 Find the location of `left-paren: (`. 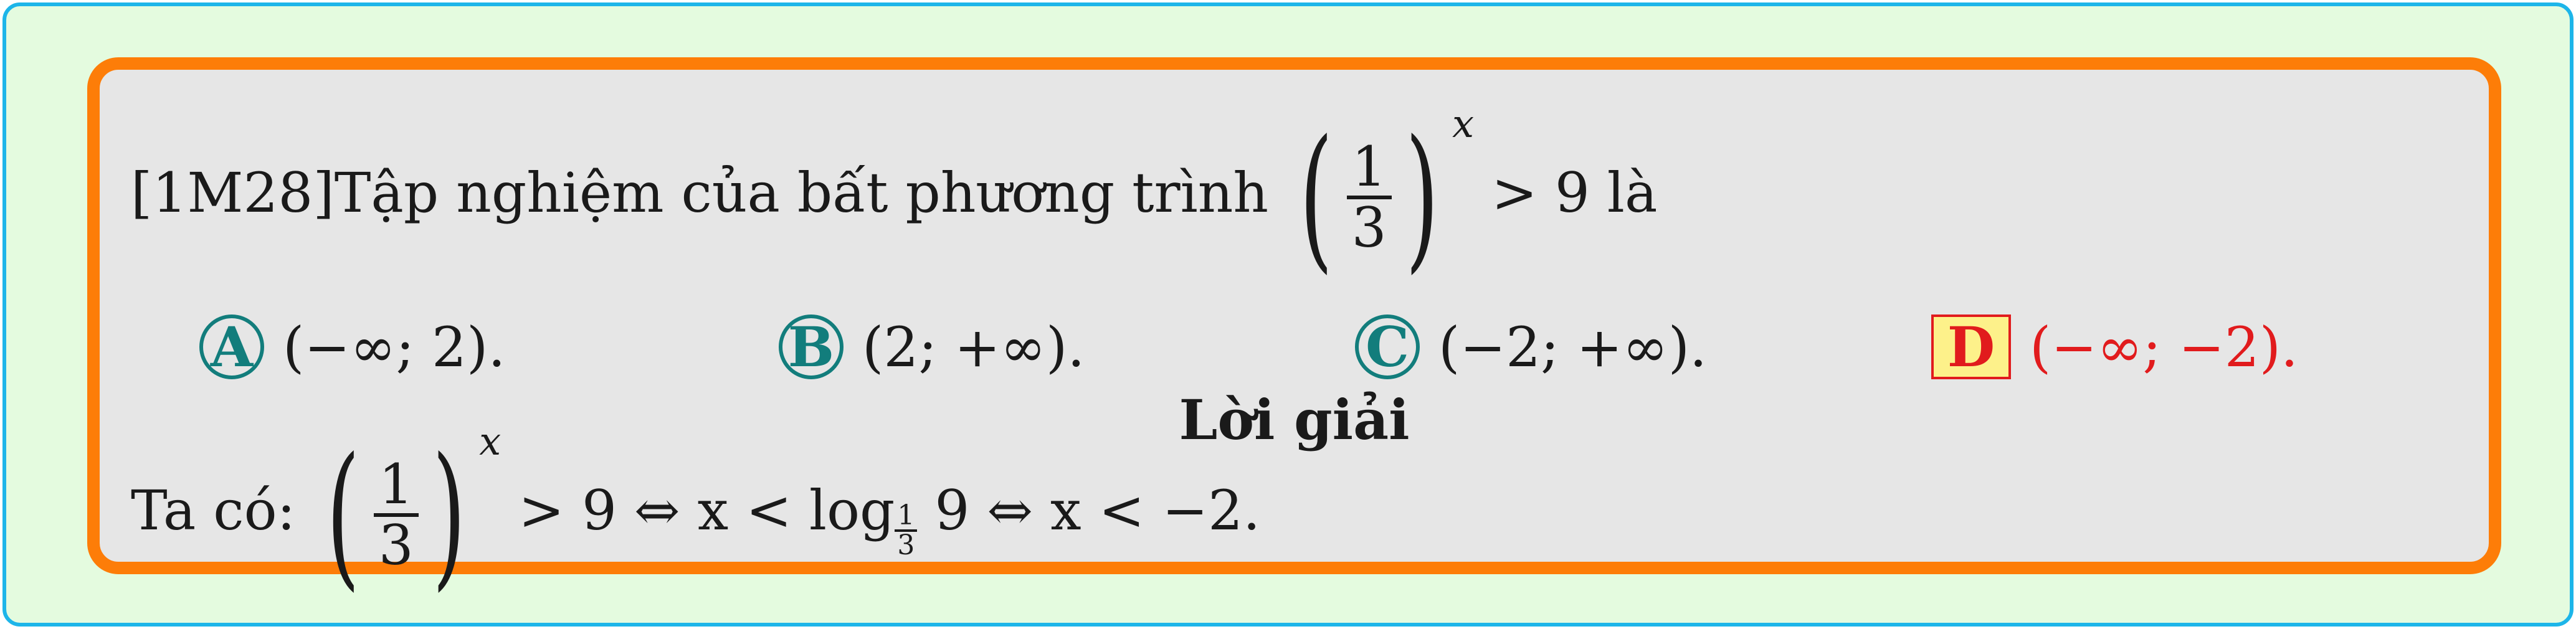

left-paren: ( is located at coordinates (1317, 197).